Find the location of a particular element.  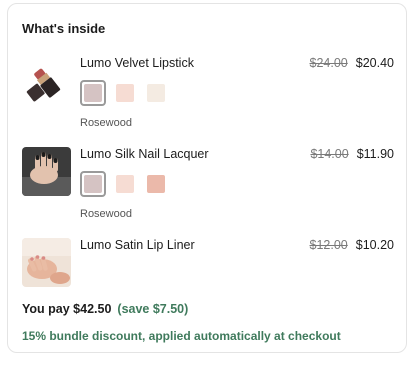

discounted-price: $11.90 is located at coordinates (375, 154).